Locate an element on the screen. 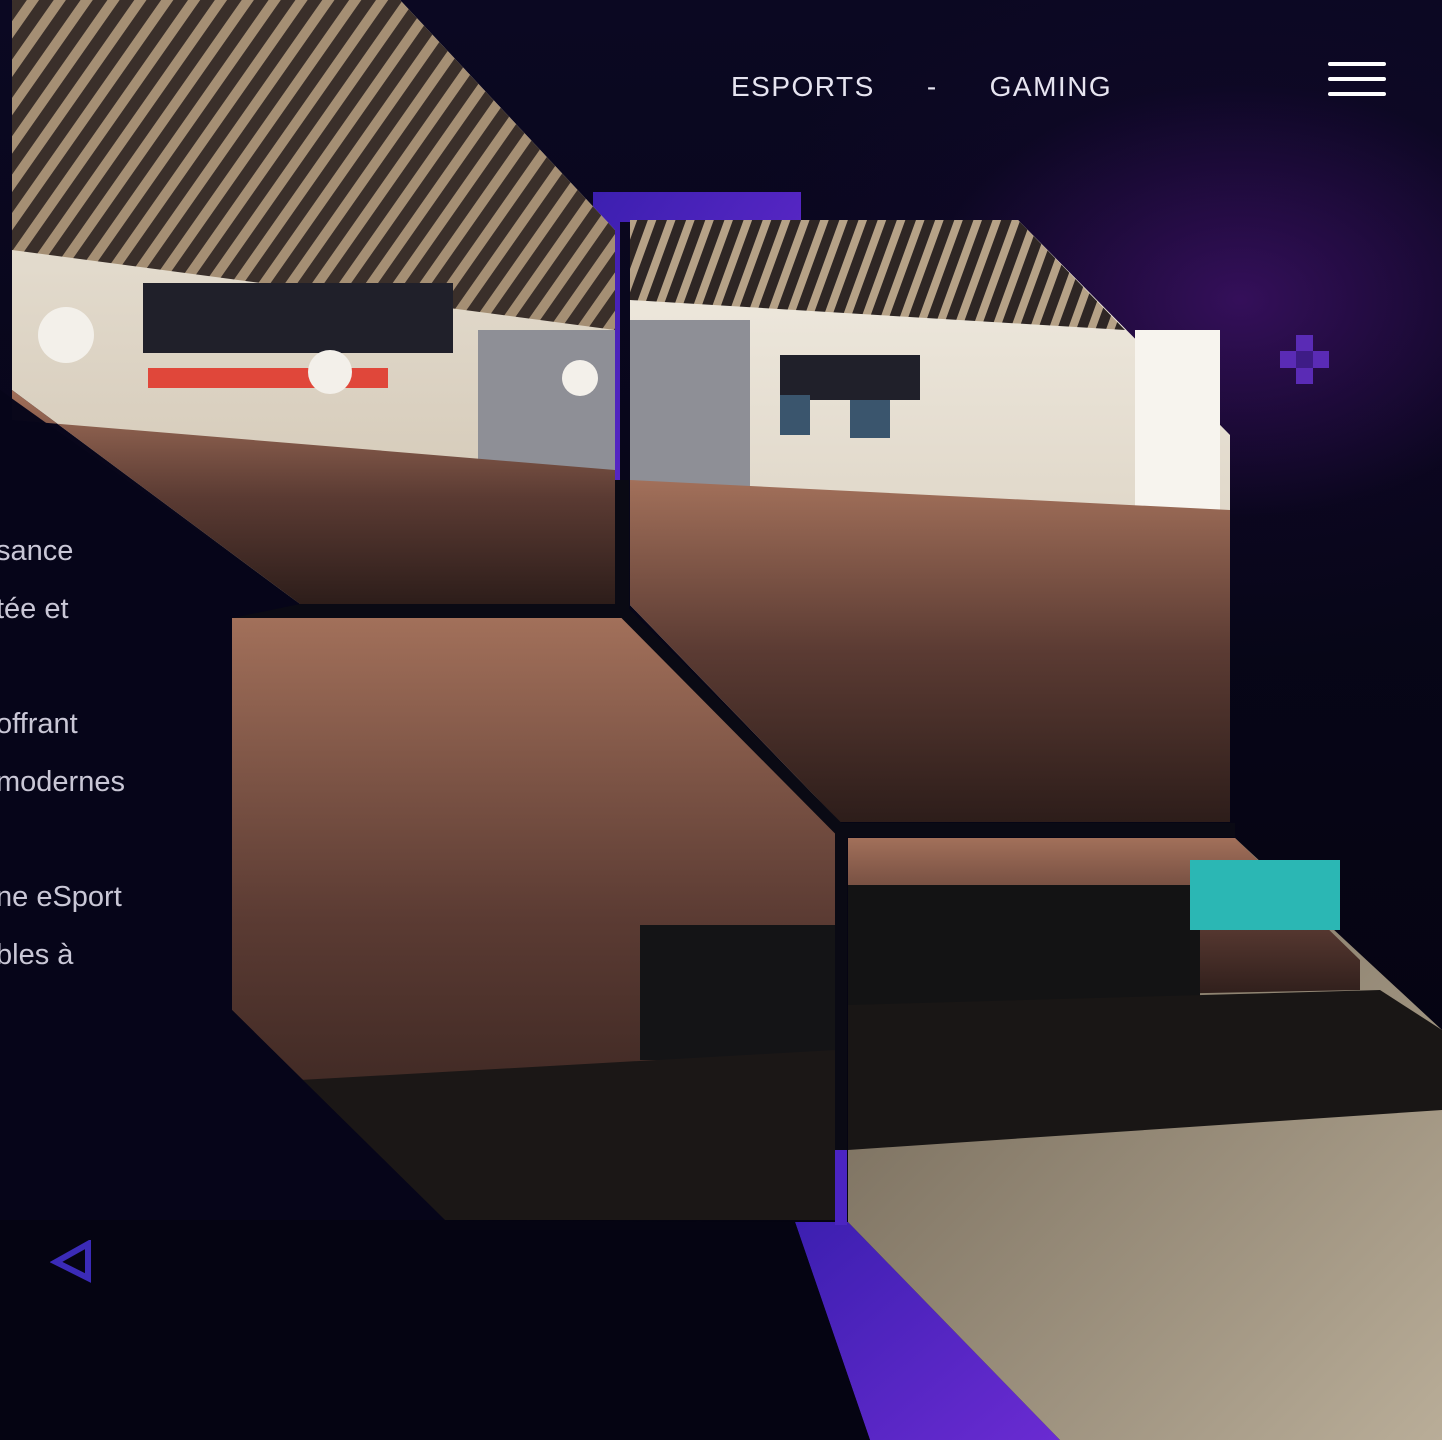  triangle-outline-icon is located at coordinates (70, 1261).